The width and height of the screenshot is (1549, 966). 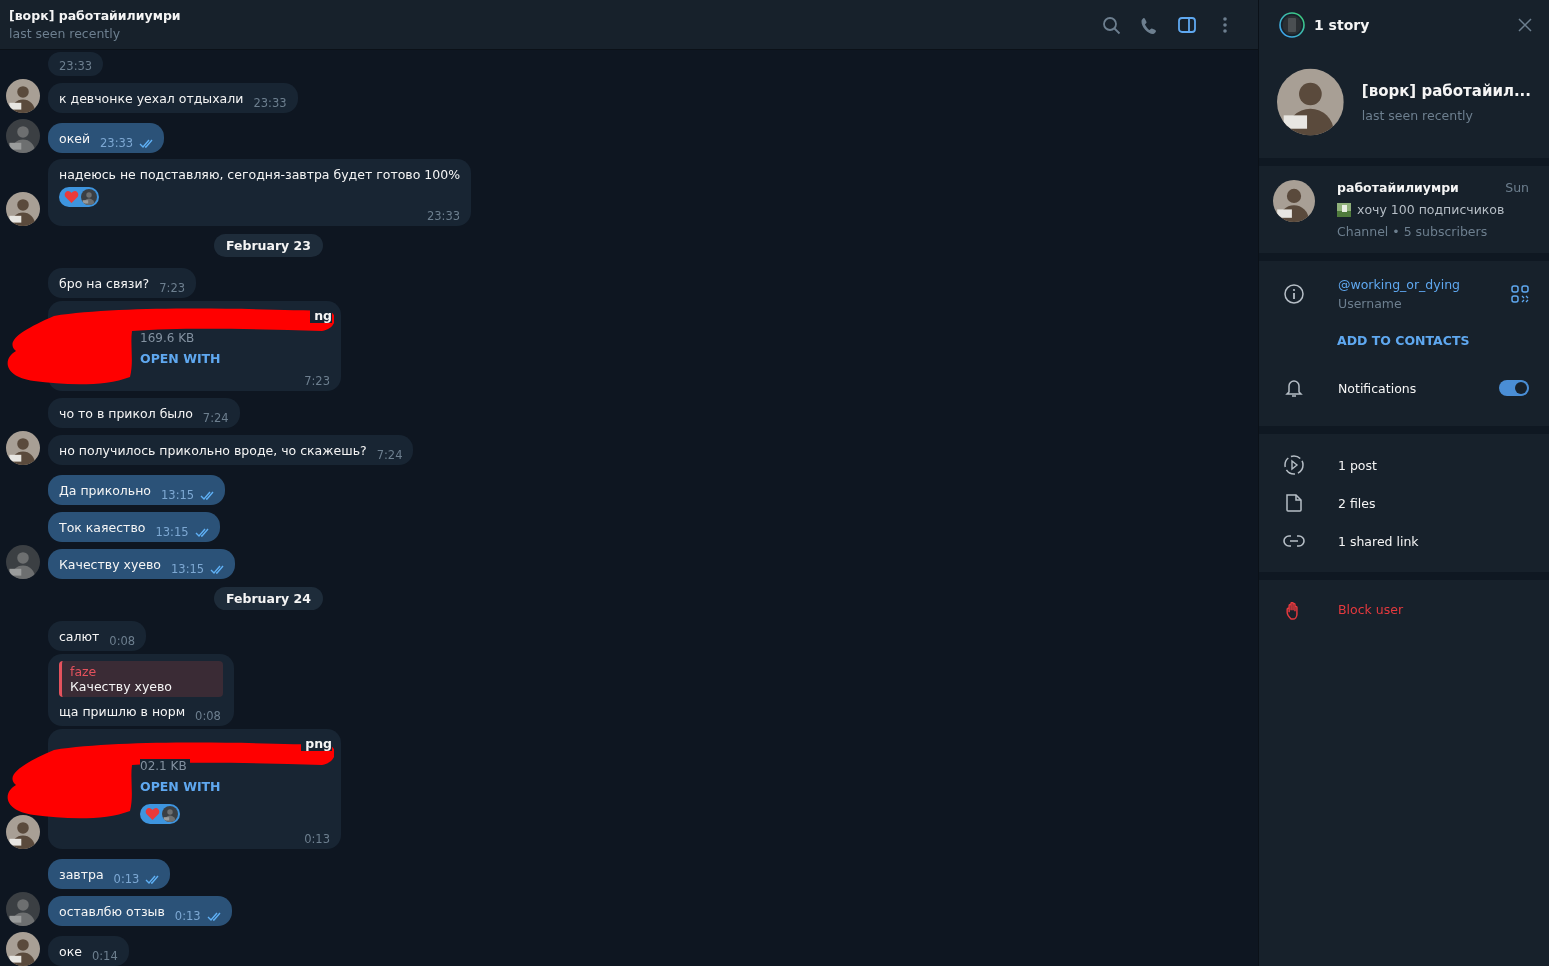 What do you see at coordinates (104, 956) in the screenshot?
I see `message-time: 0:14` at bounding box center [104, 956].